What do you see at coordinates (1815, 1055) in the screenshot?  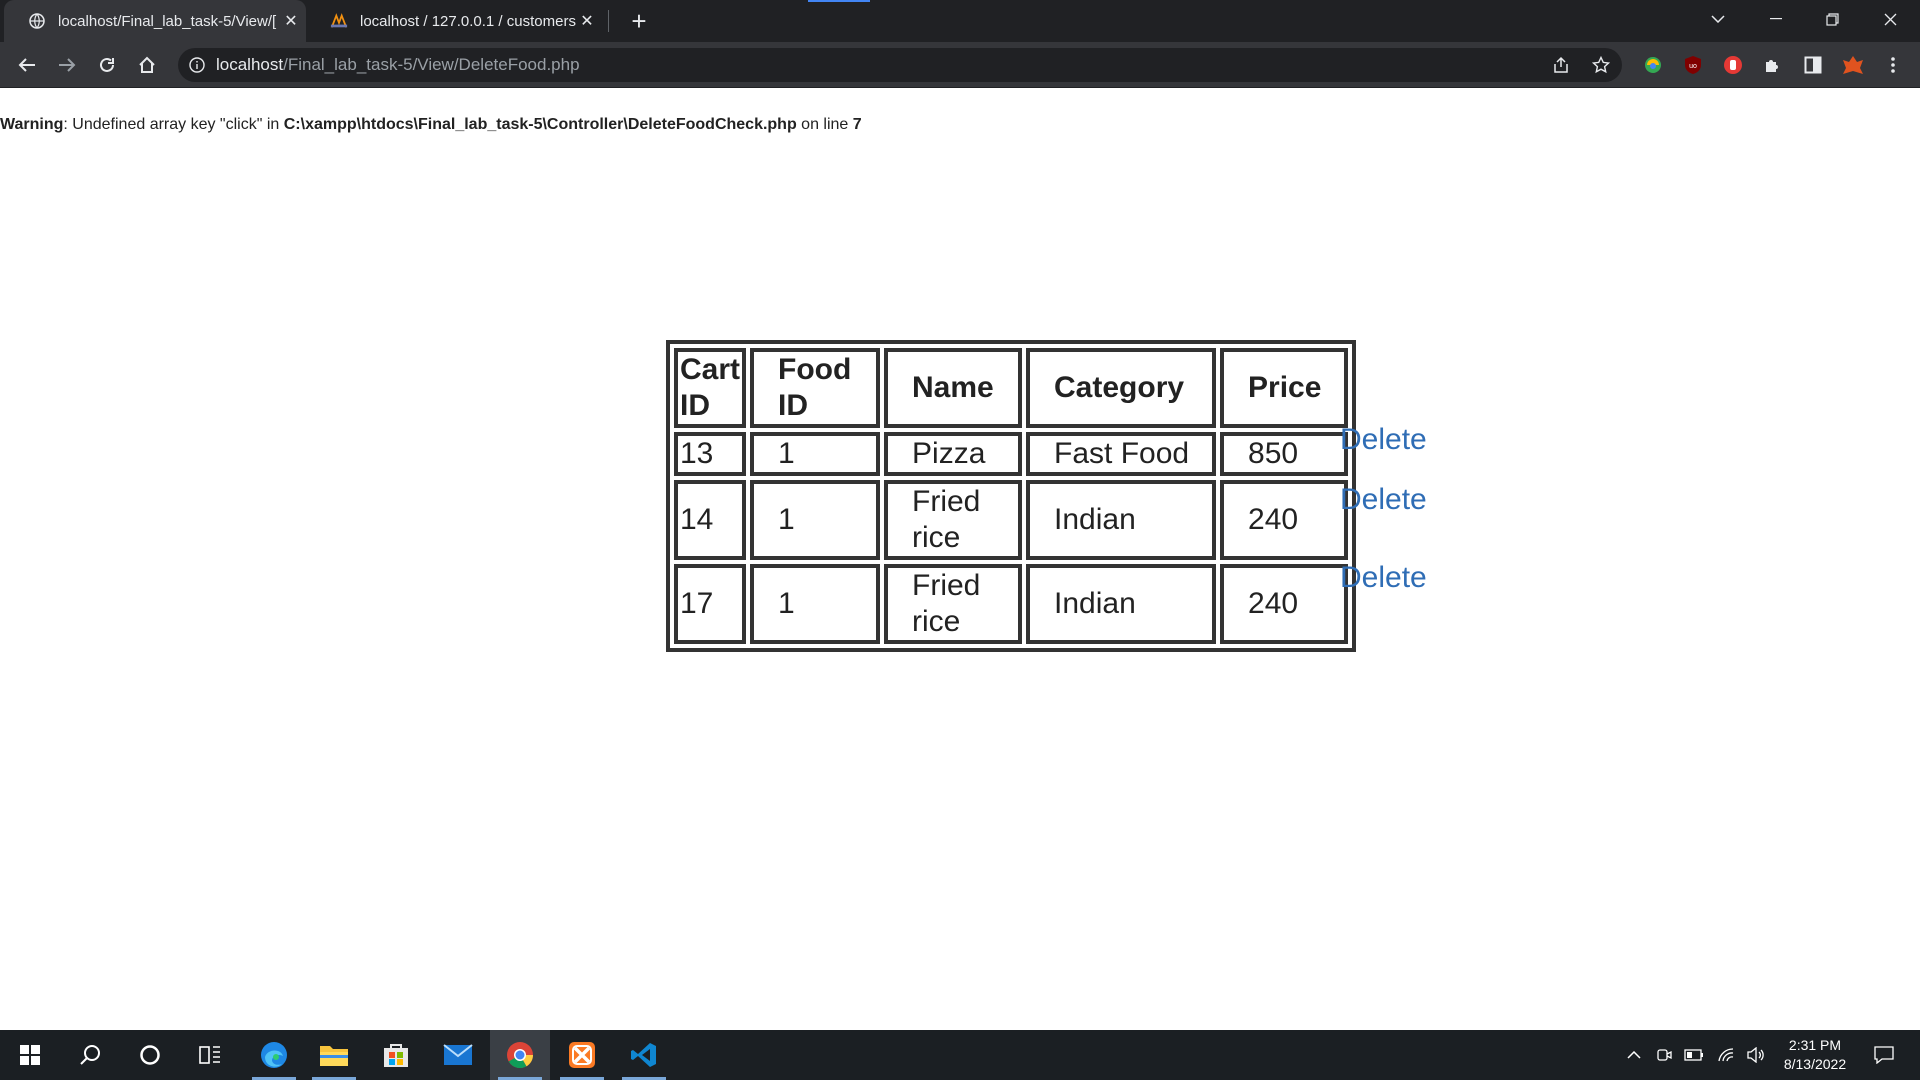 I see `system-clock: 2:31 PM 8/13/2022` at bounding box center [1815, 1055].